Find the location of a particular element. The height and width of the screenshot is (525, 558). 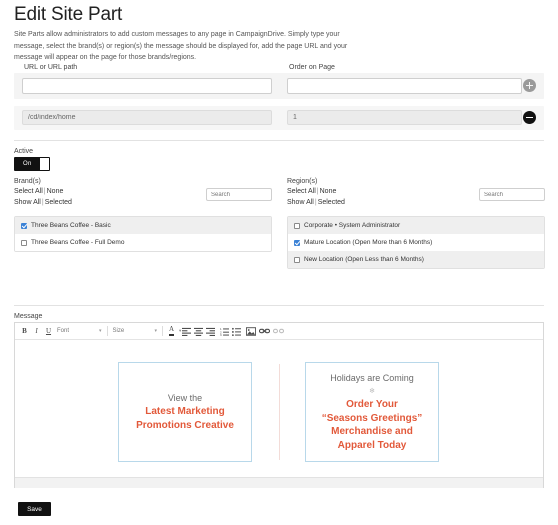

brands-select-all-link: Select All is located at coordinates (28, 191).